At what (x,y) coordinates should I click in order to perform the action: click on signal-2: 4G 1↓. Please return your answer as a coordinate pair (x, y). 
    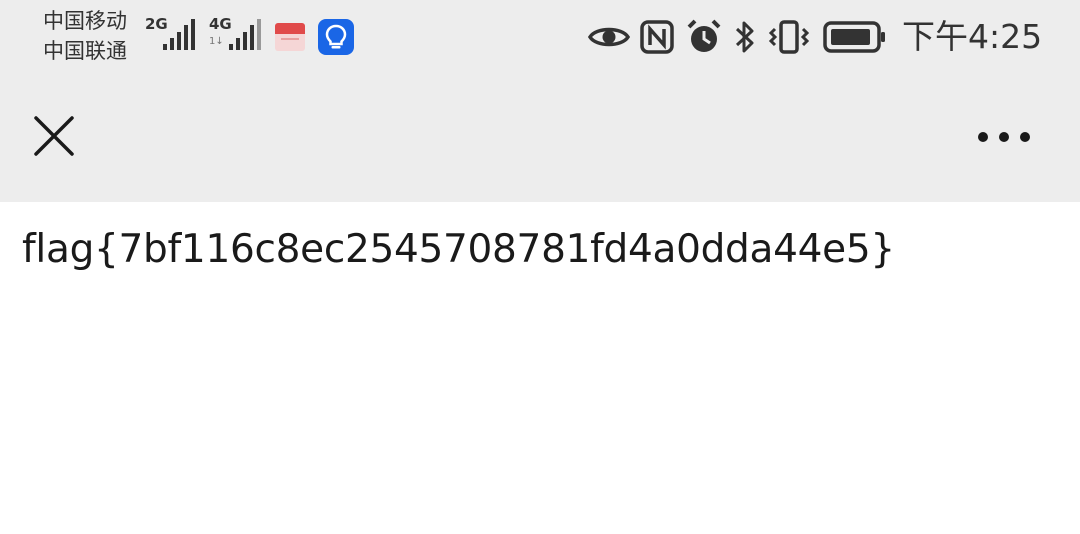
    Looking at the image, I should click on (237, 34).